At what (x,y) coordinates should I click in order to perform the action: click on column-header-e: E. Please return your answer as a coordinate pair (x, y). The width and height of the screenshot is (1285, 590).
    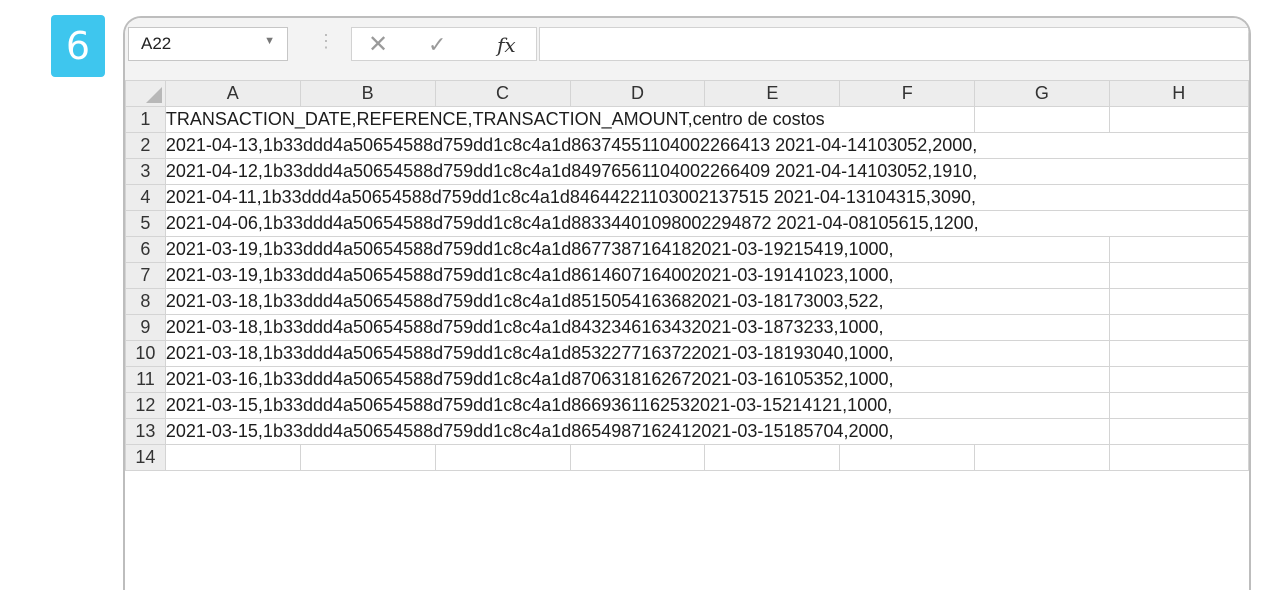
    Looking at the image, I should click on (772, 93).